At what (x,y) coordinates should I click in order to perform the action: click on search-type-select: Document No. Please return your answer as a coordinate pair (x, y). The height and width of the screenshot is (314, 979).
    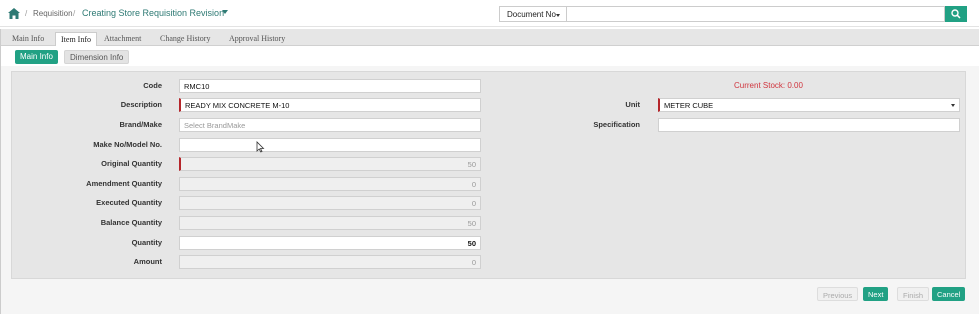
    Looking at the image, I should click on (533, 14).